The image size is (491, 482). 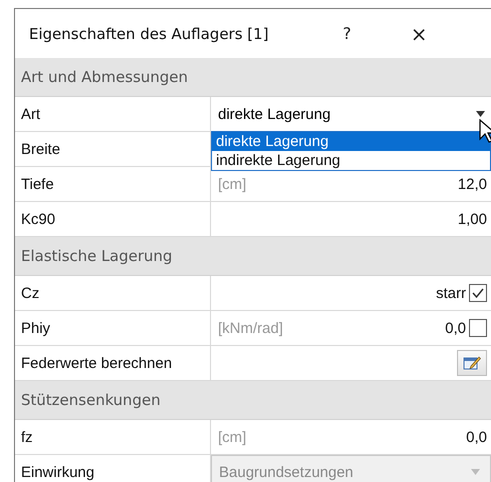 What do you see at coordinates (351, 141) in the screenshot?
I see `dropdown-option: direkte Lagerung` at bounding box center [351, 141].